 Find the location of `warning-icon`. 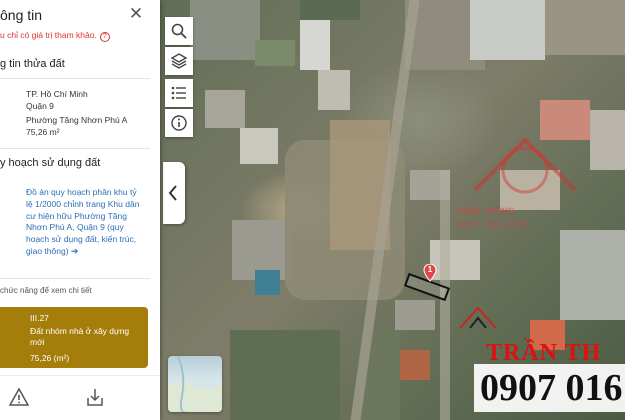

warning-icon is located at coordinates (19, 396).